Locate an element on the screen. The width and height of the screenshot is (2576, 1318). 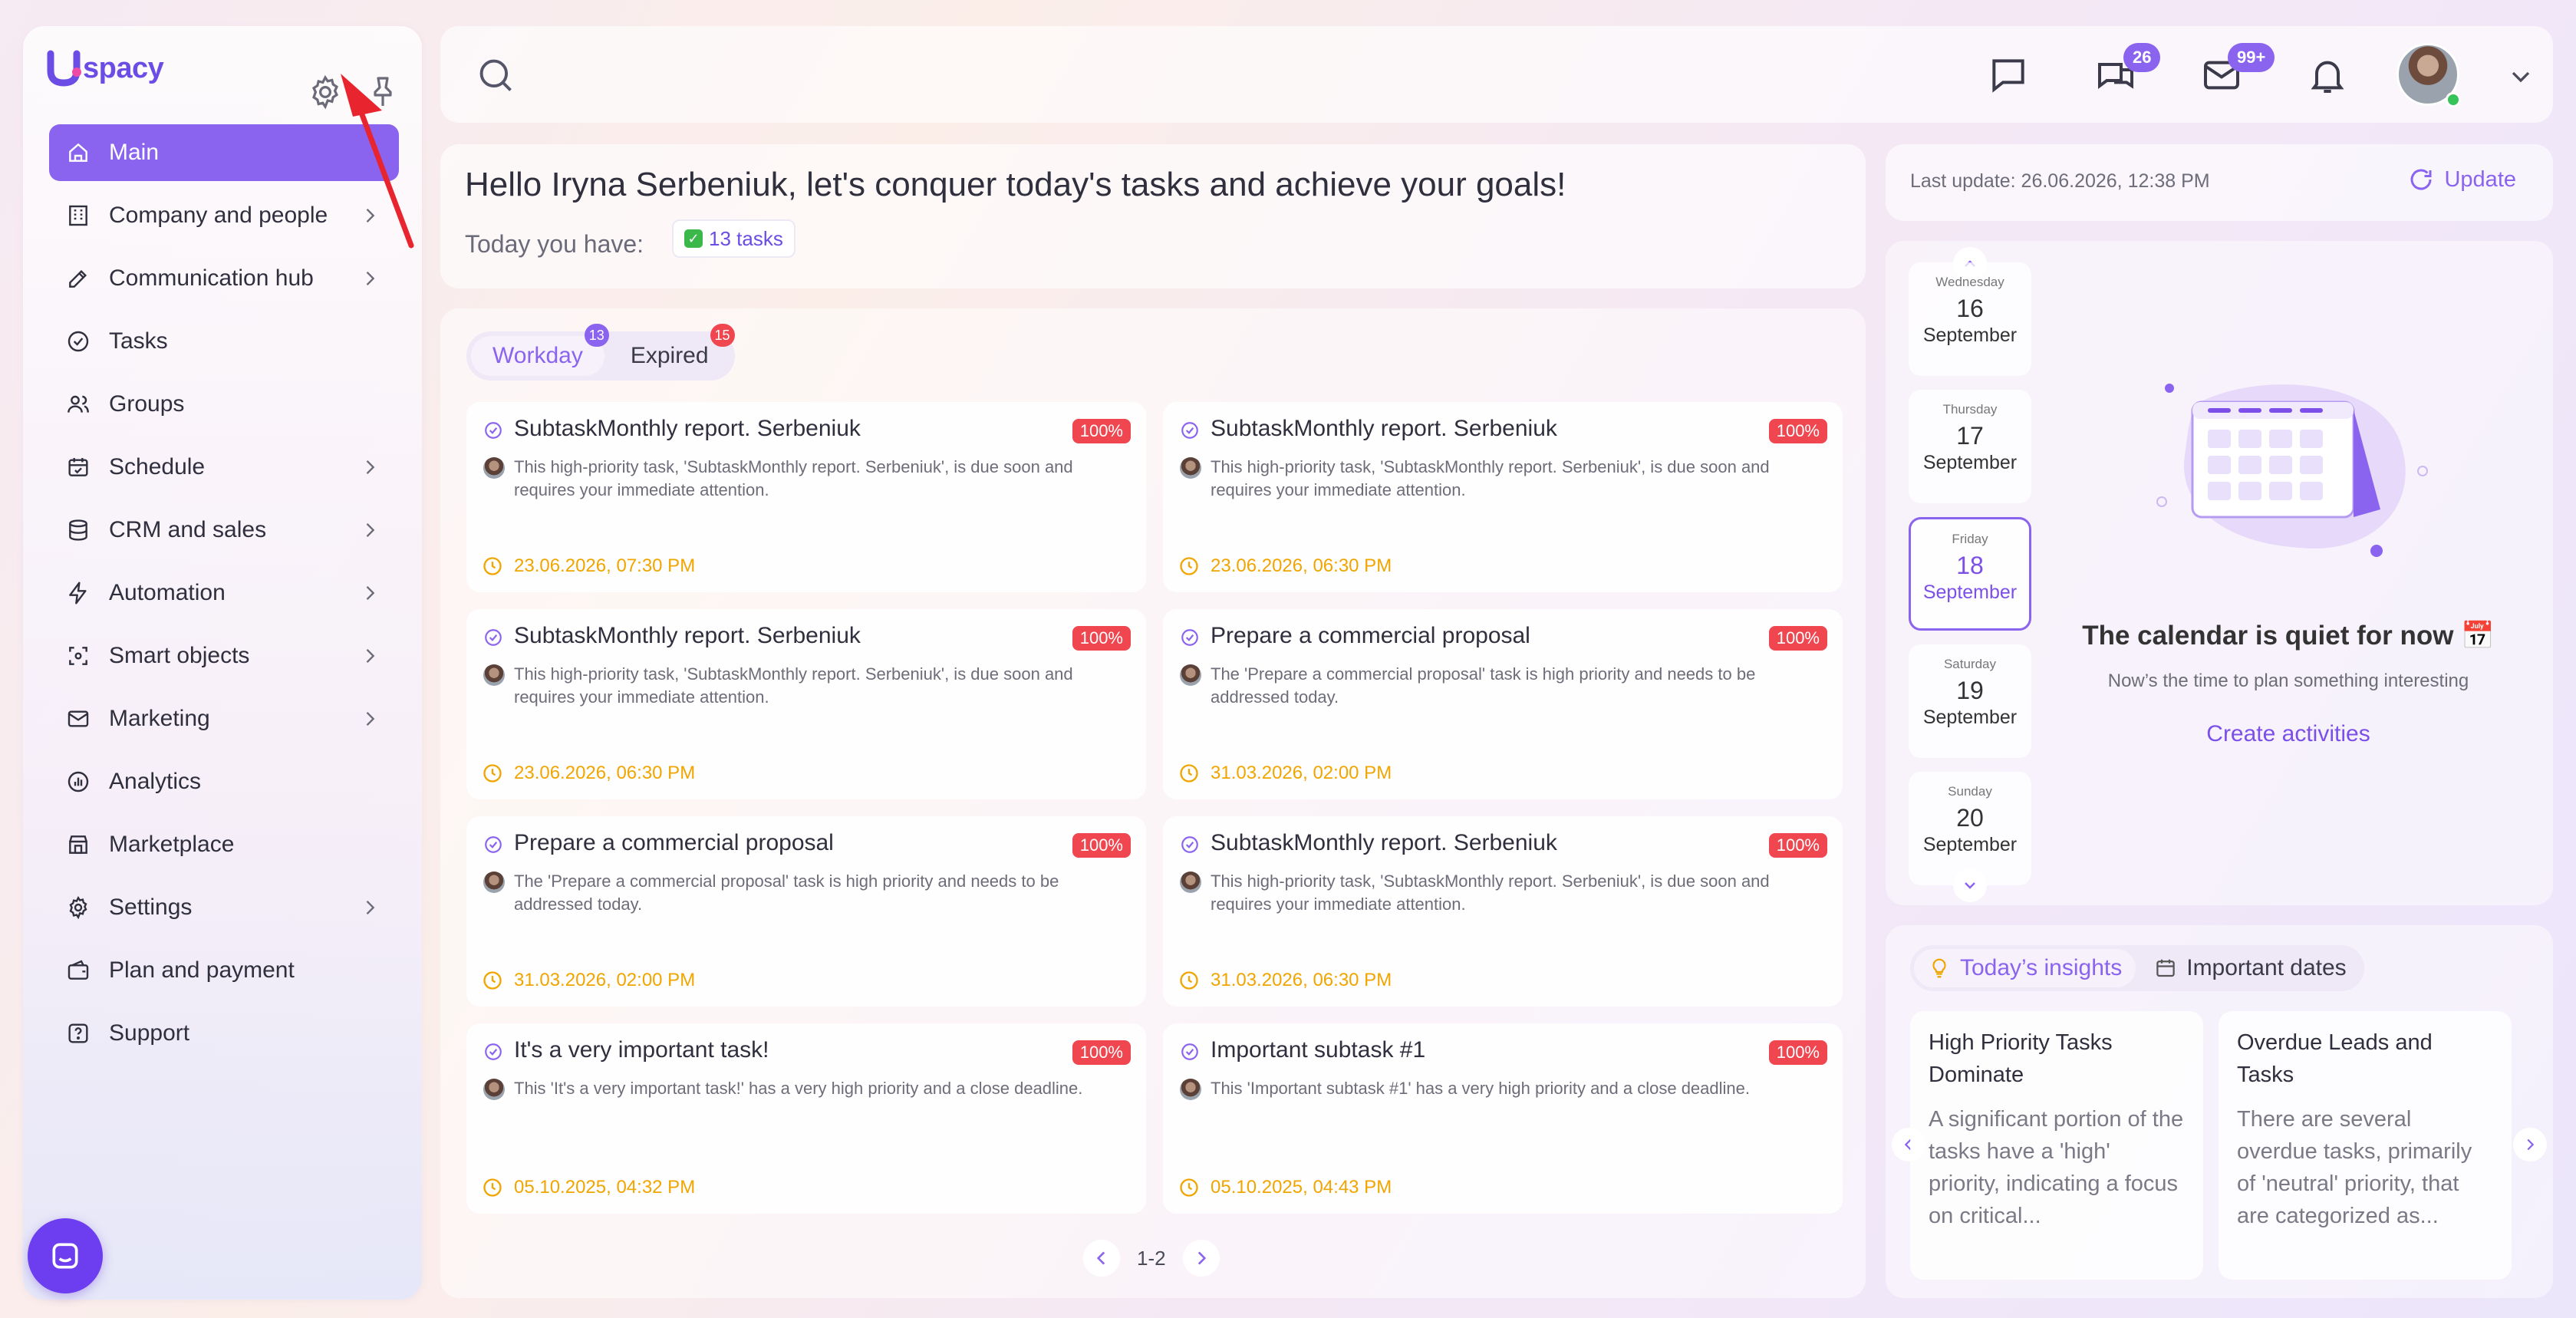
sidebar-item-automation: Automation is located at coordinates (224, 593).